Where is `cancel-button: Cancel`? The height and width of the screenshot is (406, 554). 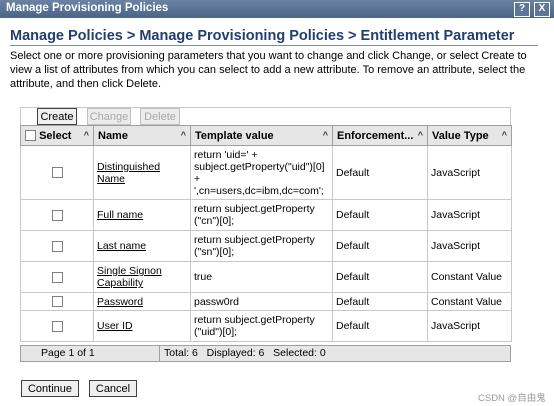
cancel-button: Cancel is located at coordinates (113, 388).